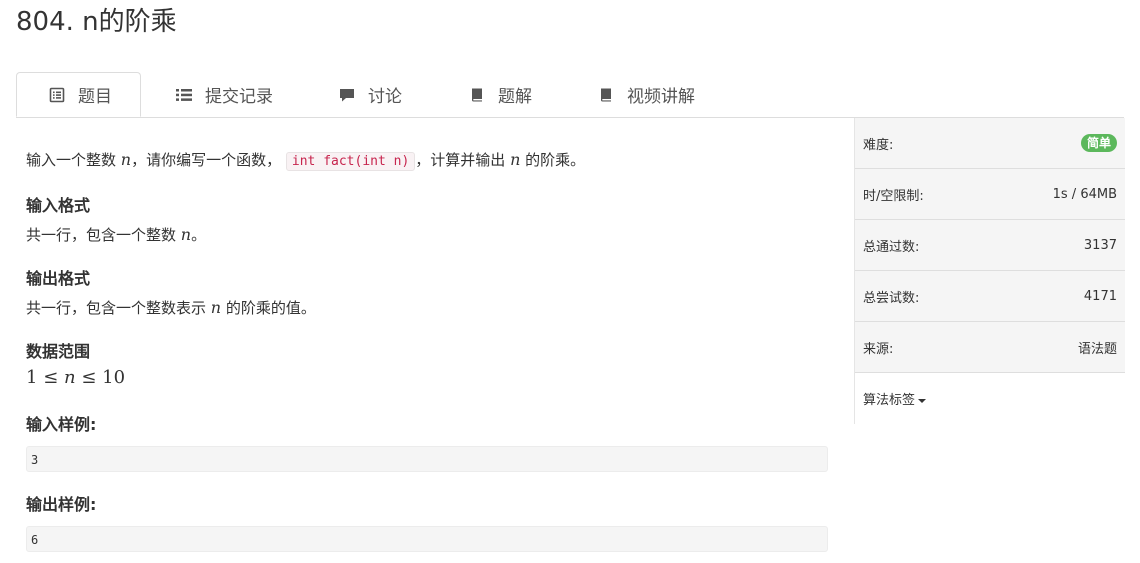 The width and height of the screenshot is (1140, 563). Describe the element at coordinates (990, 398) in the screenshot. I see `tags-row: 算法标签` at that location.